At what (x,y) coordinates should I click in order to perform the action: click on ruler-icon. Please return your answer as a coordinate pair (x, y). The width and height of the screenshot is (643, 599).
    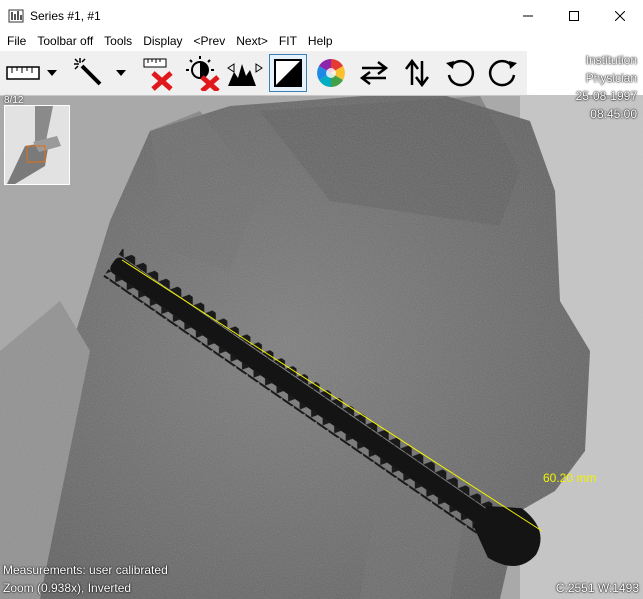
    Looking at the image, I should click on (23, 73).